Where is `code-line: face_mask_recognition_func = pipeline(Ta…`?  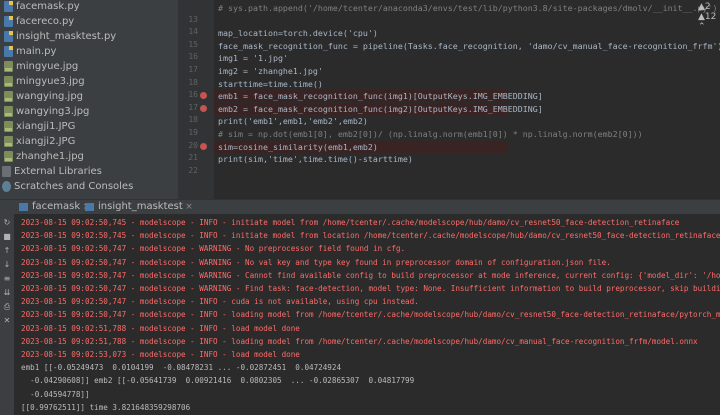
code-line: face_mask_recognition_func = pipeline(Ta… is located at coordinates (469, 45).